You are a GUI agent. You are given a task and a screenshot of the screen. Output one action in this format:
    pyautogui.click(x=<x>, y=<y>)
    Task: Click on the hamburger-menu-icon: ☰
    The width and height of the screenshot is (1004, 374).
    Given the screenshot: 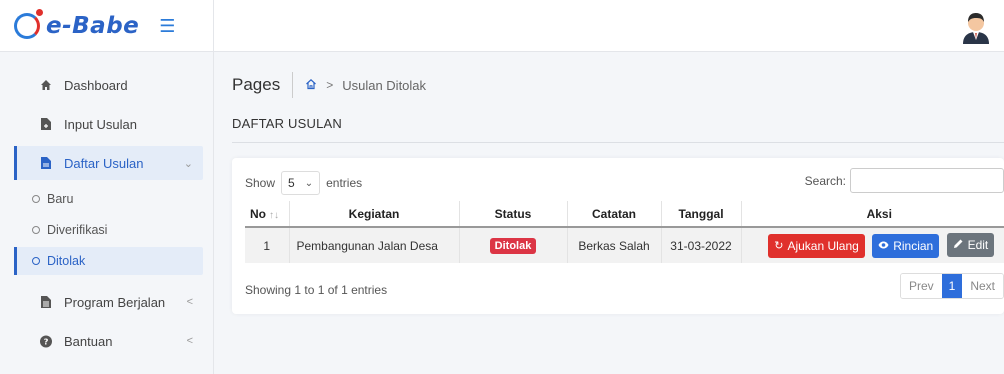 What is the action you would take?
    pyautogui.click(x=167, y=26)
    